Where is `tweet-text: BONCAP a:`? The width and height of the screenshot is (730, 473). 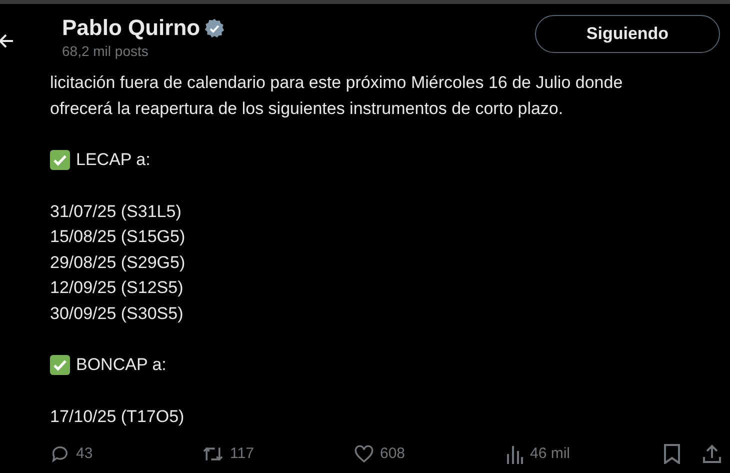
tweet-text: BONCAP a: is located at coordinates (121, 365).